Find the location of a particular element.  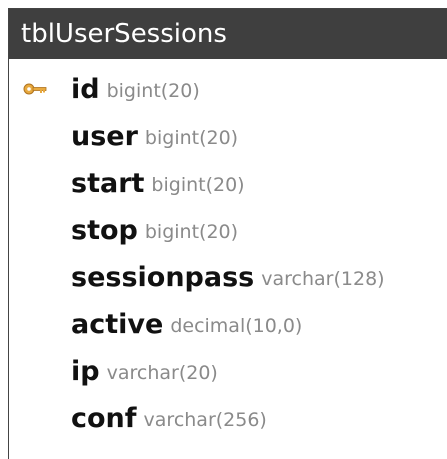

field-row-start: start bigint(20) is located at coordinates (127, 183).